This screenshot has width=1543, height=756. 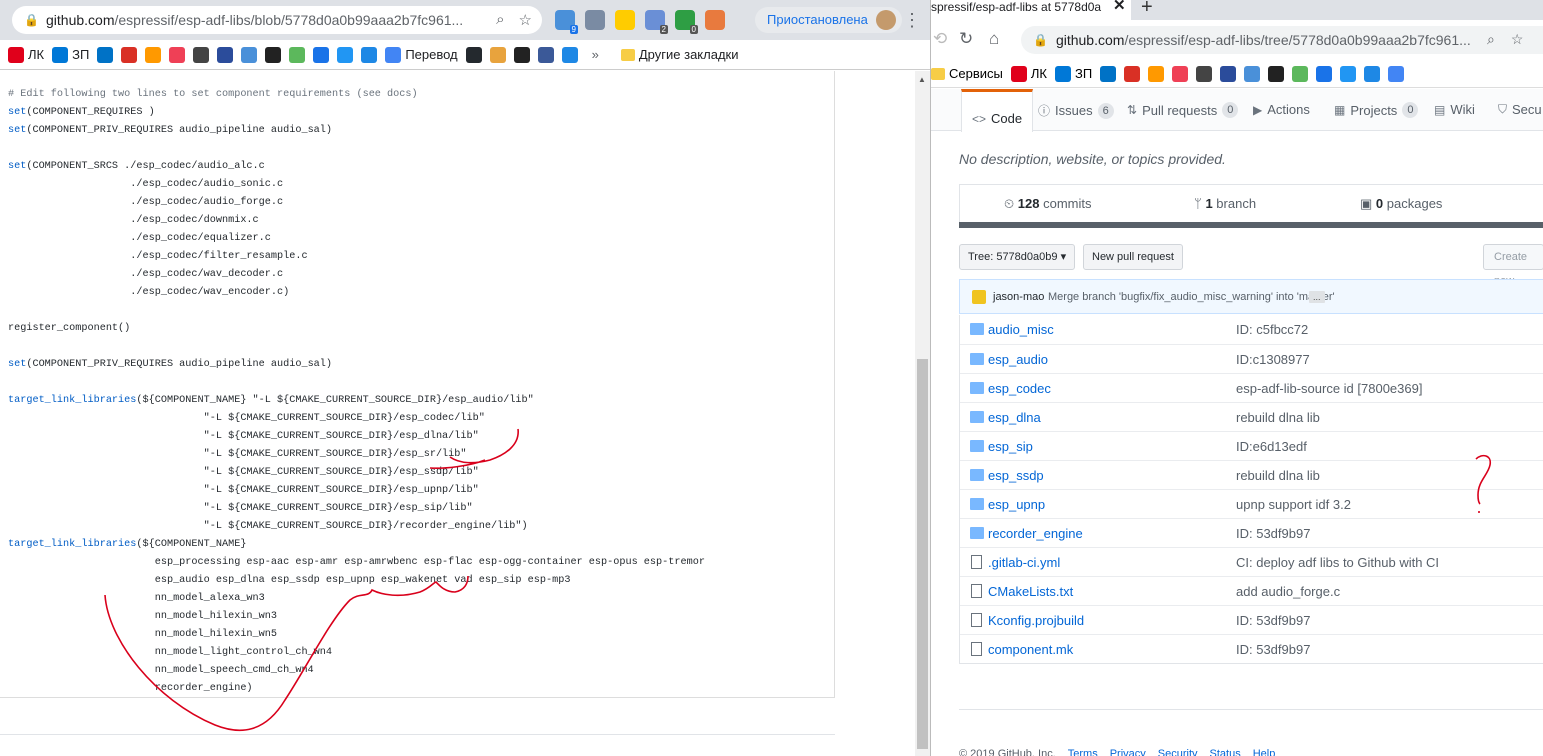 I want to click on bookmark-a, so click(x=521, y=54).